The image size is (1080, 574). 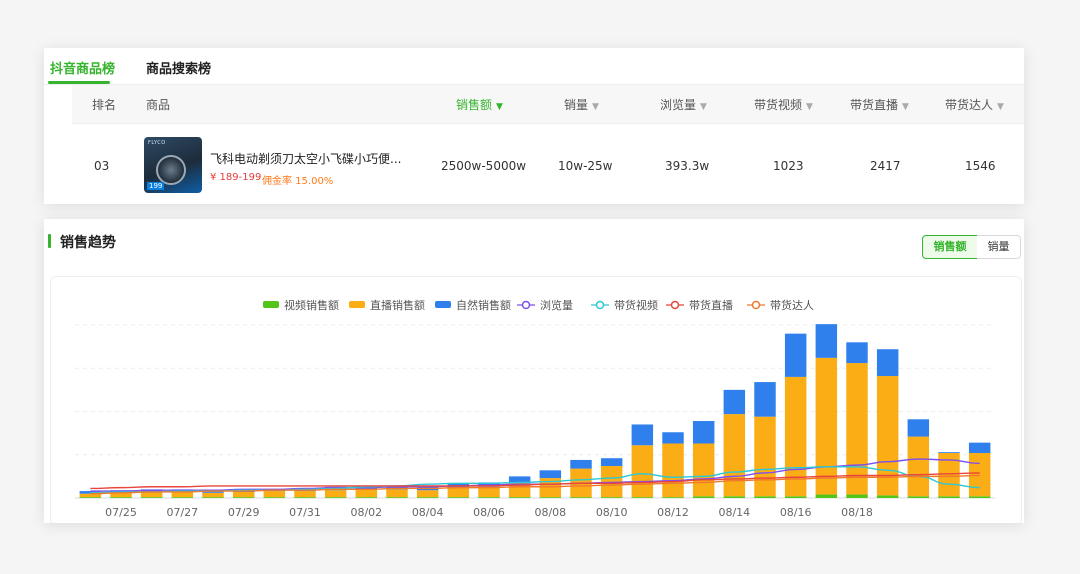 I want to click on active-tab-indicator, so click(x=79, y=82).